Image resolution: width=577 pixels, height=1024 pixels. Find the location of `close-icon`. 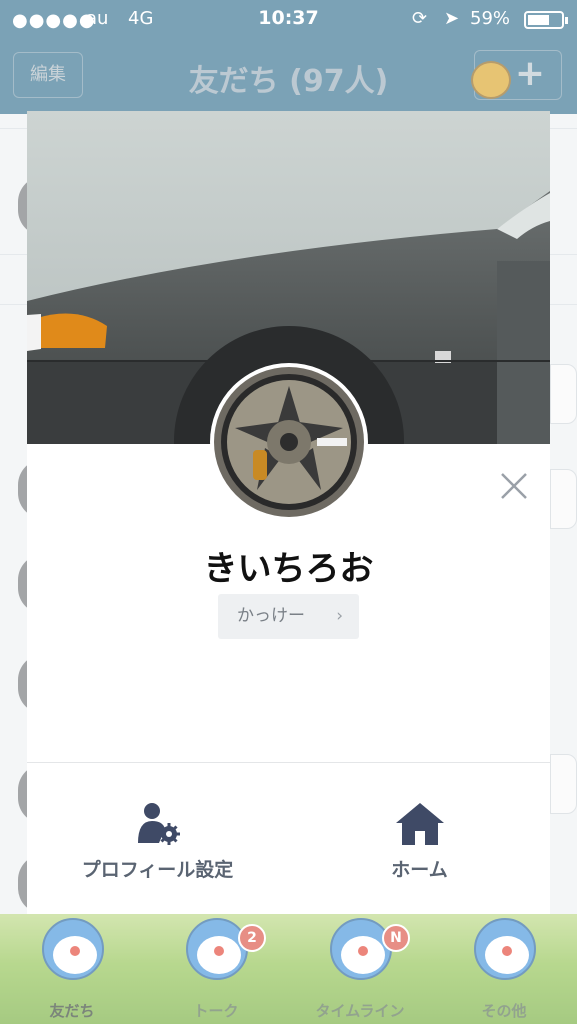

close-icon is located at coordinates (514, 486).